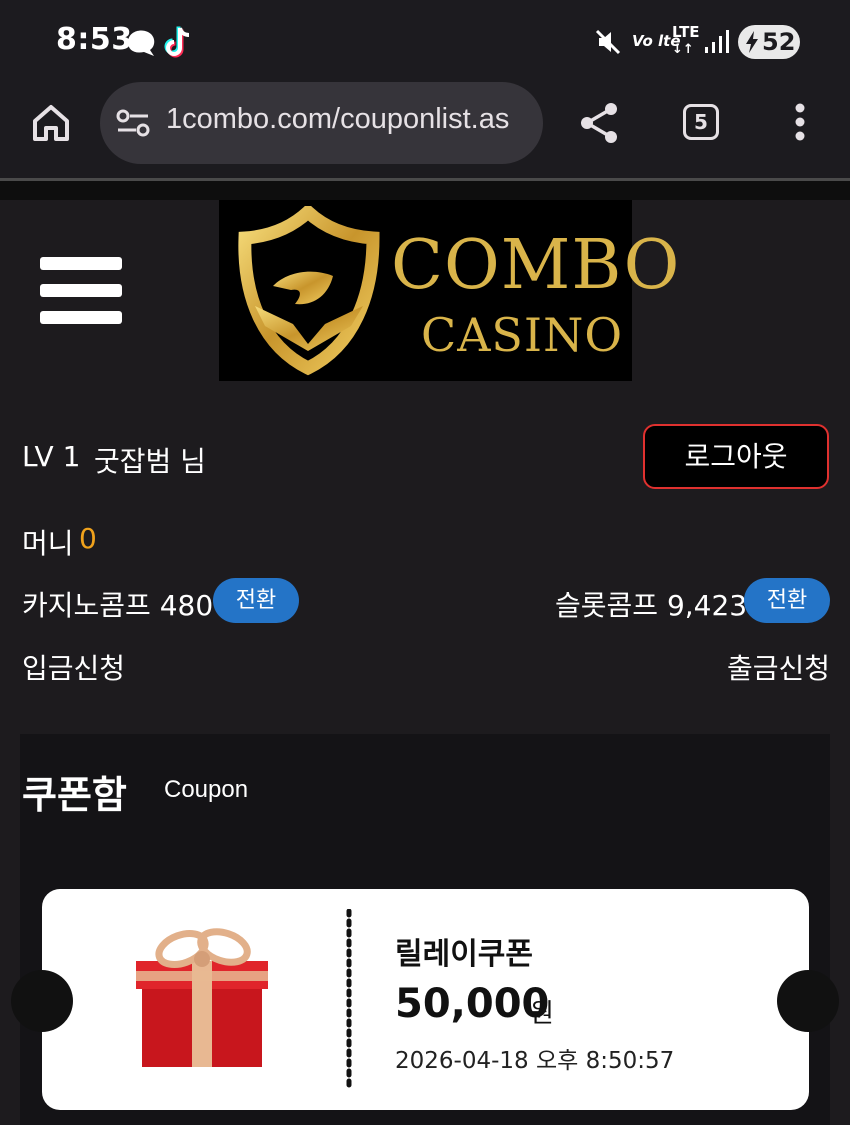 Image resolution: width=850 pixels, height=1125 pixels. Describe the element at coordinates (48, 543) in the screenshot. I see `money-label: 머니` at that location.